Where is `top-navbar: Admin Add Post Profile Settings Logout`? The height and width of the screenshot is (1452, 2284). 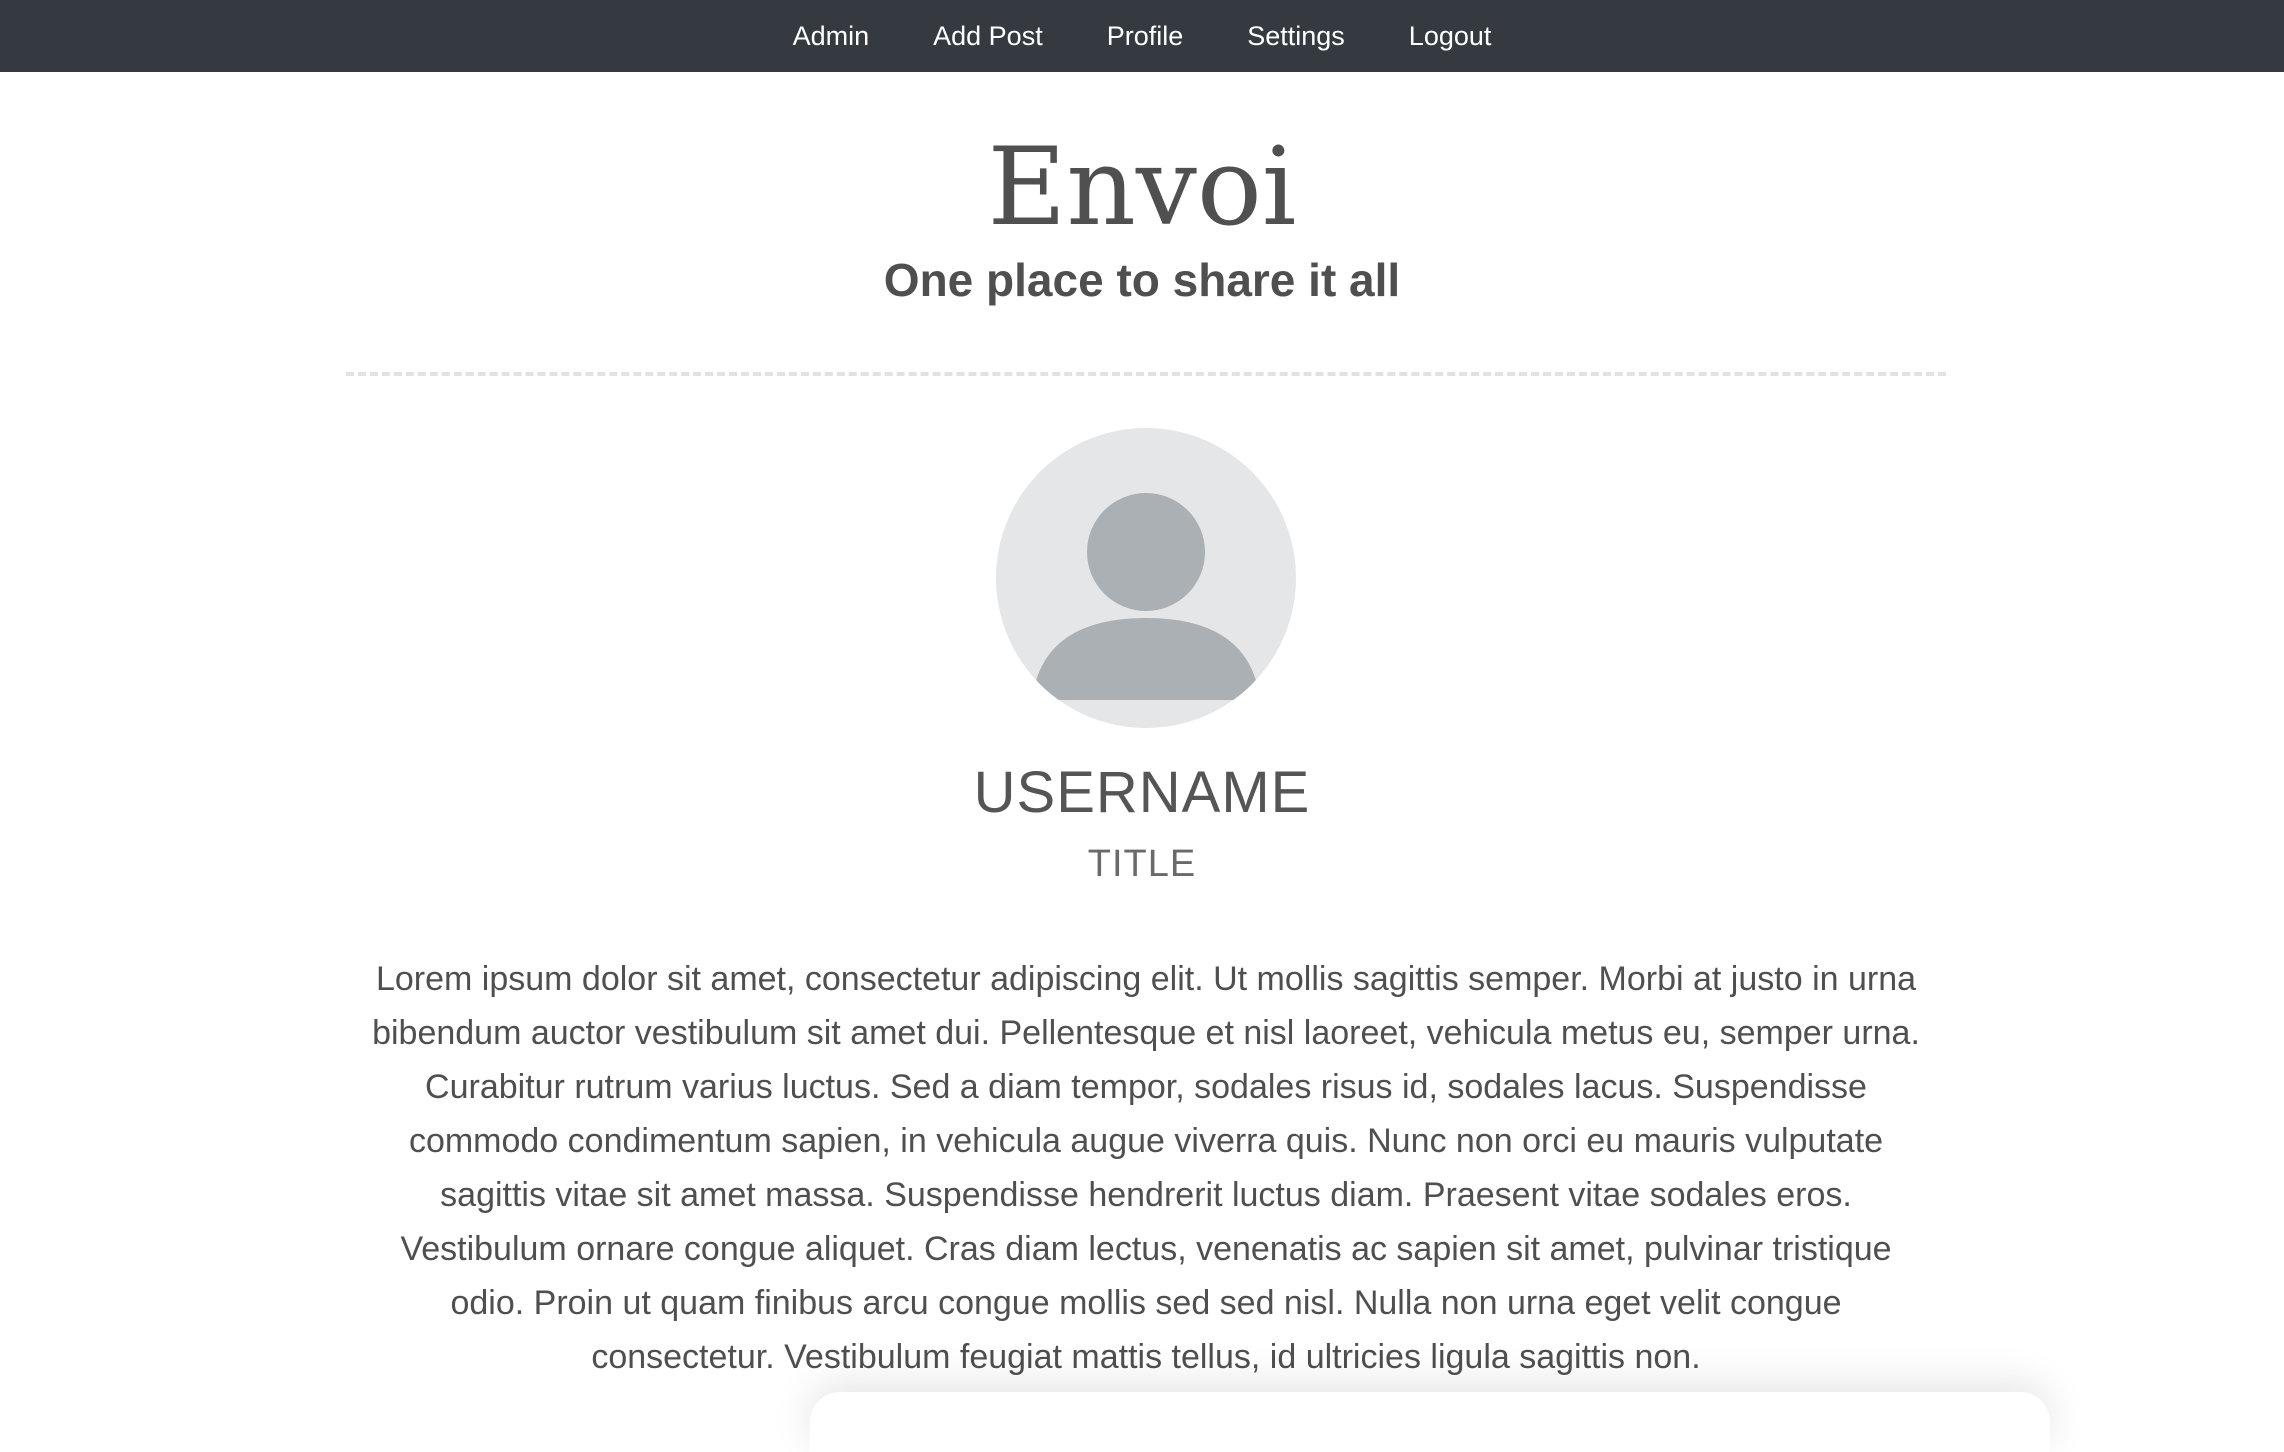 top-navbar: Admin Add Post Profile Settings Logout is located at coordinates (1142, 36).